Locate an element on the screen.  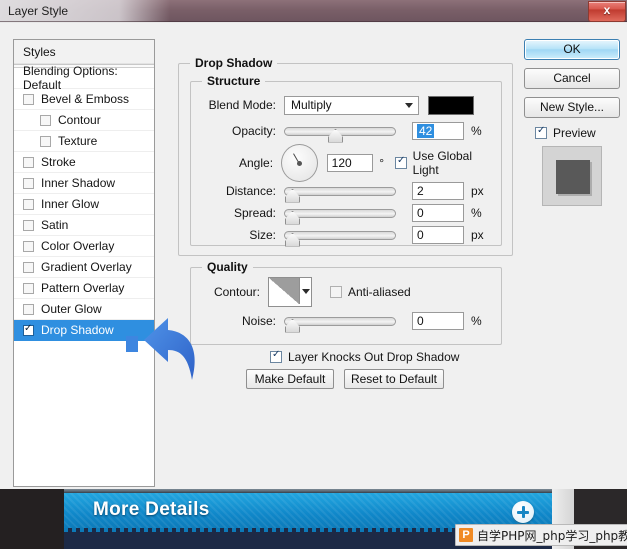
spread-row: Spread: 0 % is located at coordinates (348, 214).